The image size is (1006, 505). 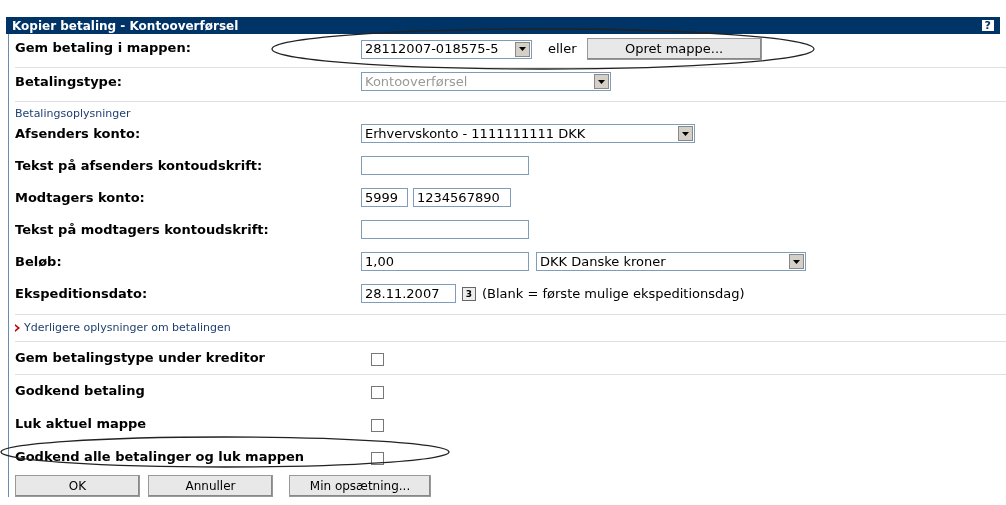 I want to click on option-label: Gem betalingstype under kreditor, so click(x=140, y=358).